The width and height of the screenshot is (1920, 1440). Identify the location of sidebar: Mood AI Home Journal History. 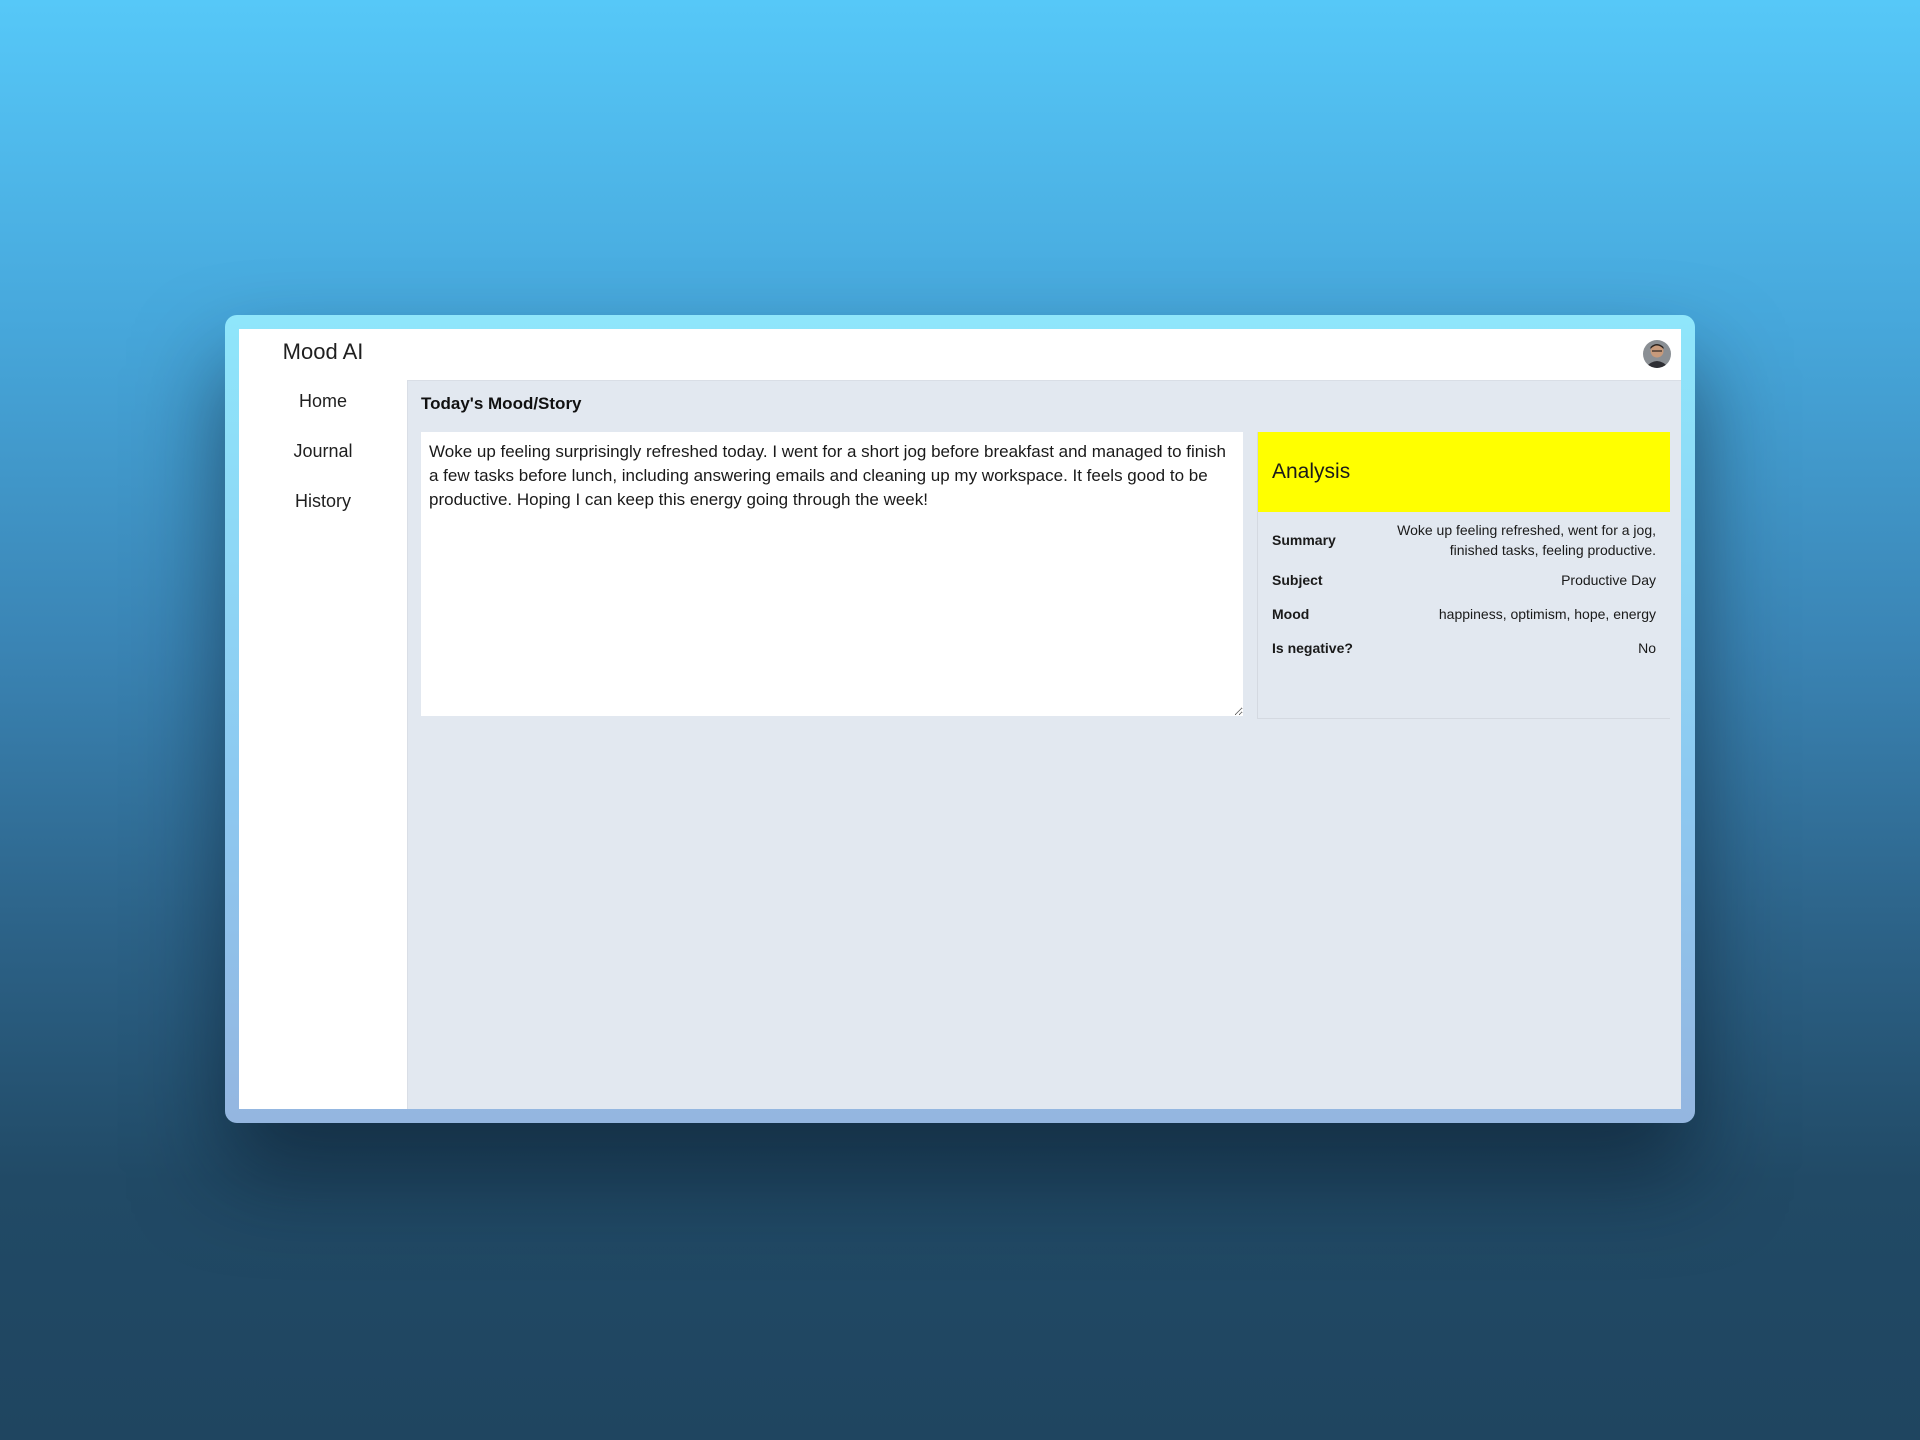
(323, 719).